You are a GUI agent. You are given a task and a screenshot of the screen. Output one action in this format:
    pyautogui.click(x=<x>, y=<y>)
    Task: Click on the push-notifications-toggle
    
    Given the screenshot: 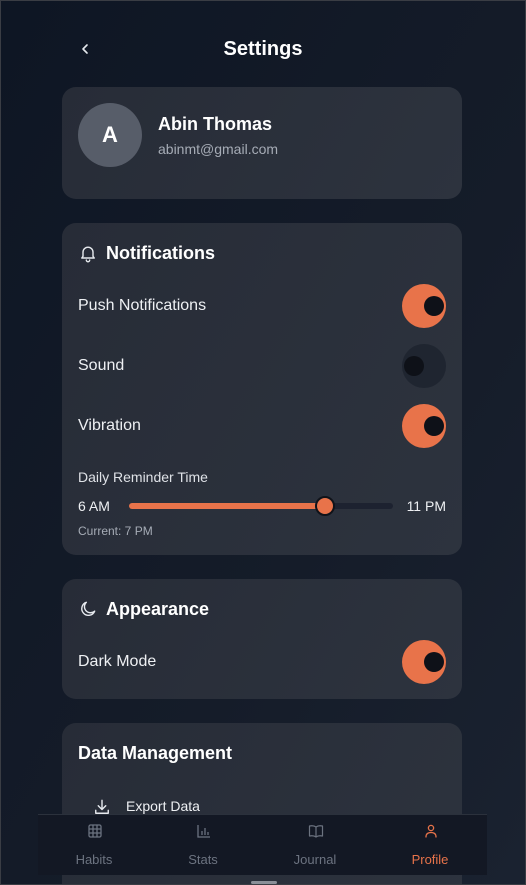 What is the action you would take?
    pyautogui.click(x=424, y=306)
    